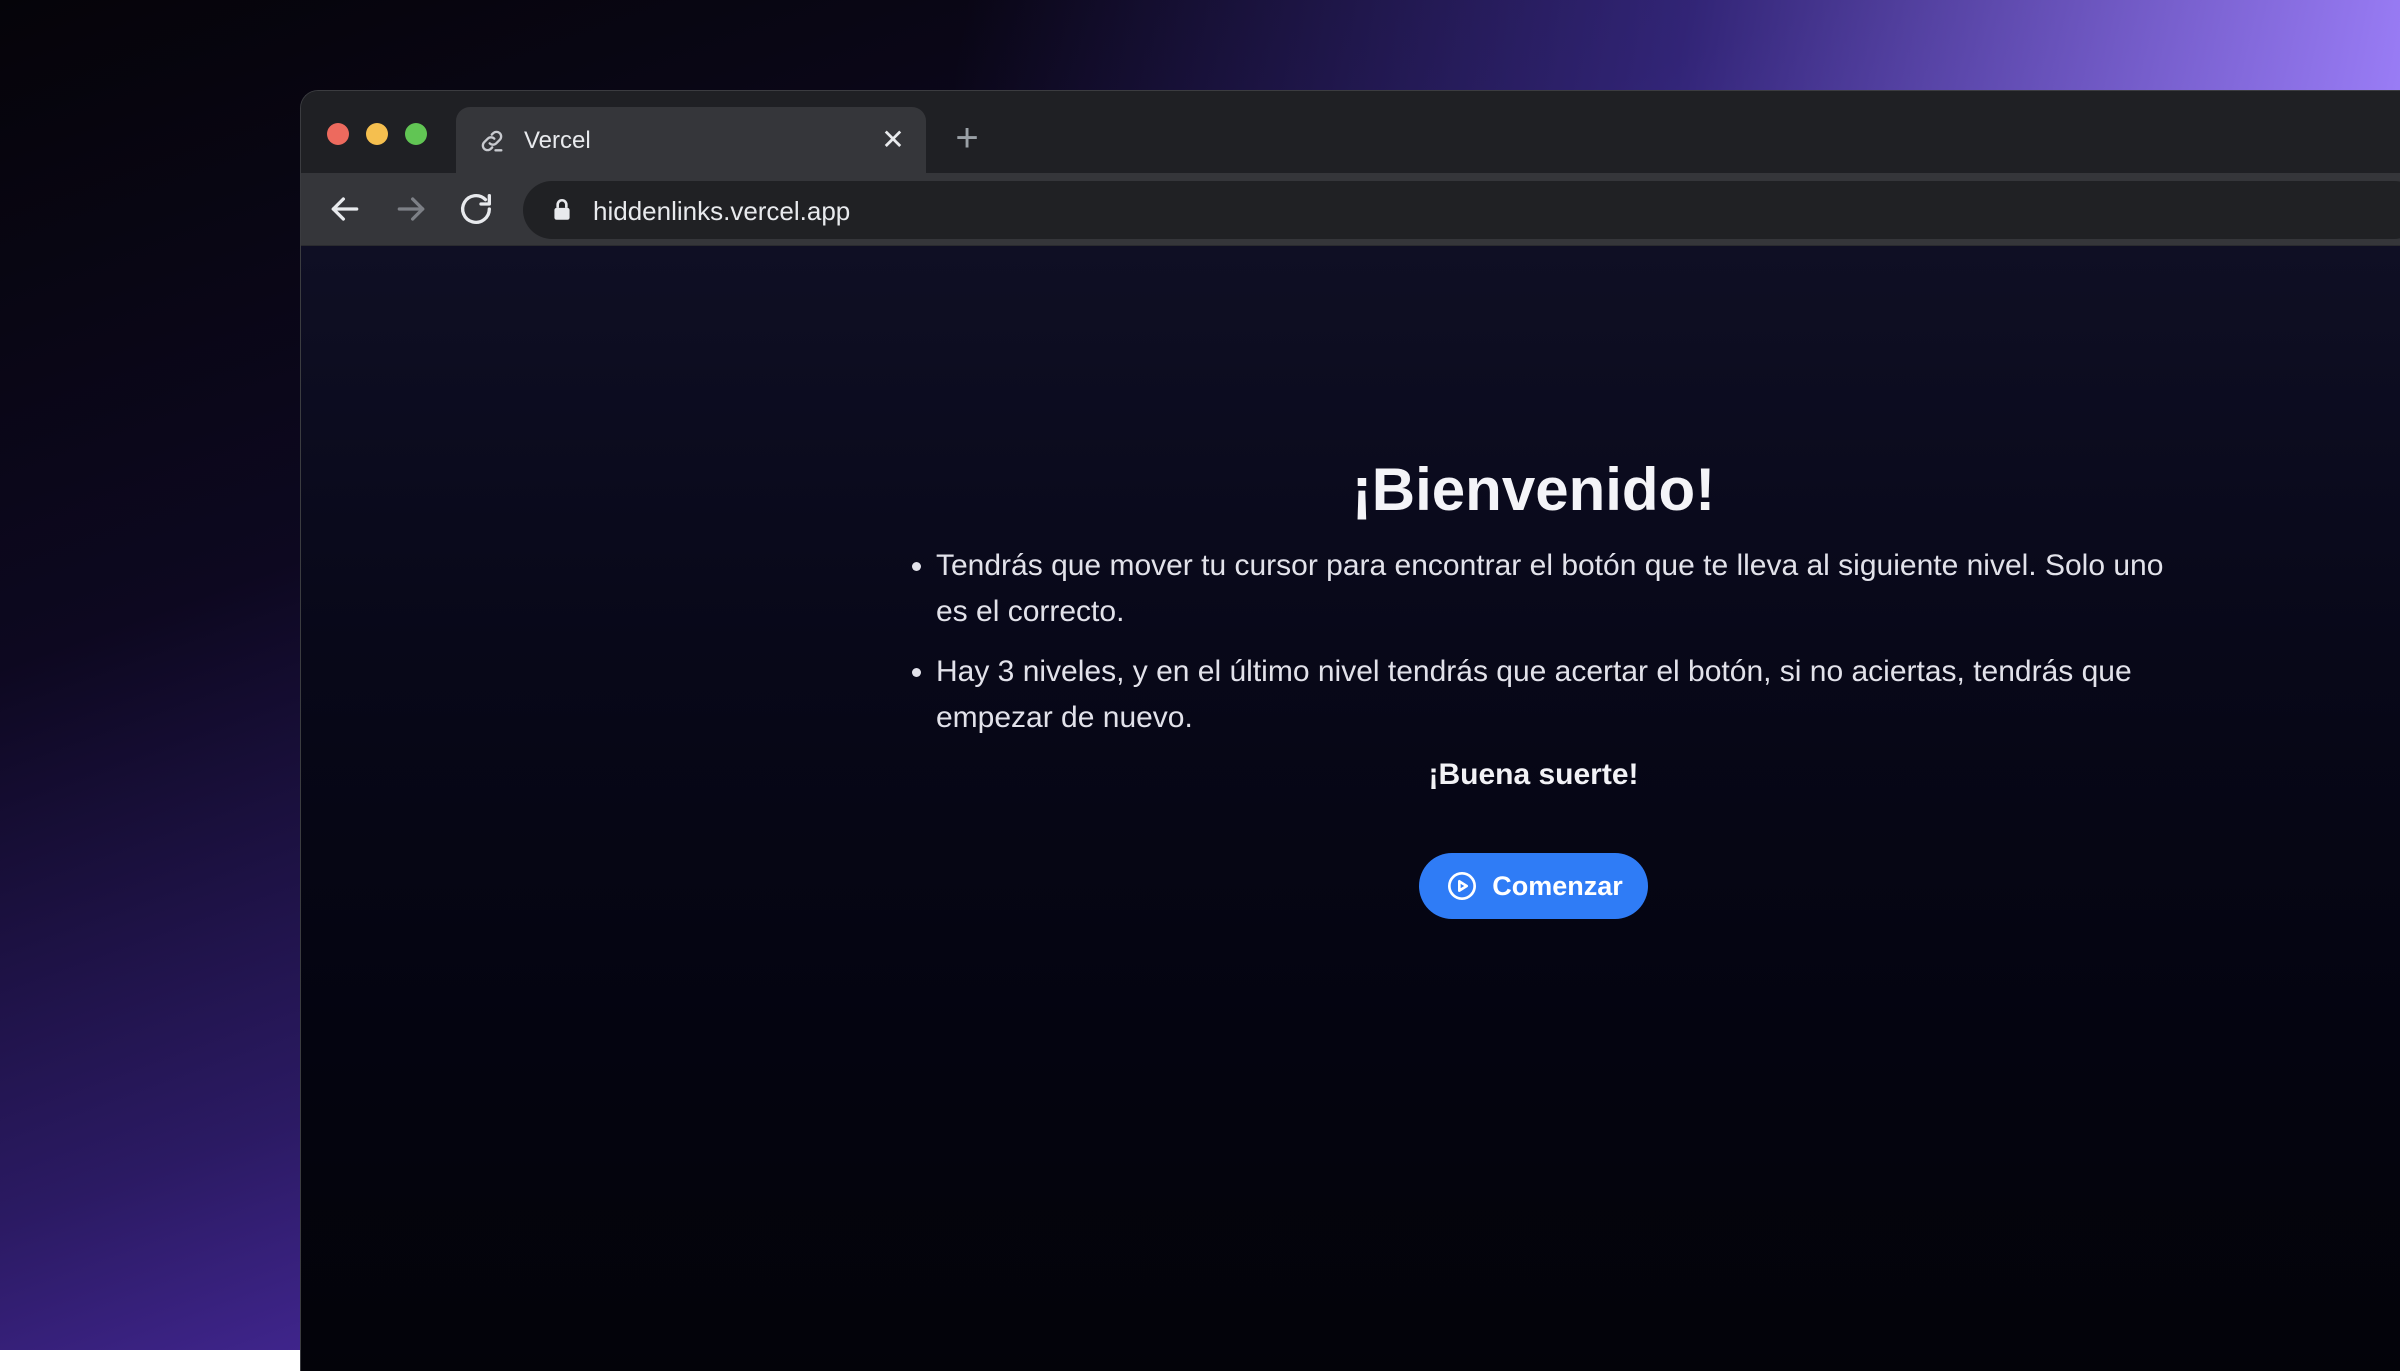  I want to click on page-title: ¡Bienvenido!, so click(1533, 489).